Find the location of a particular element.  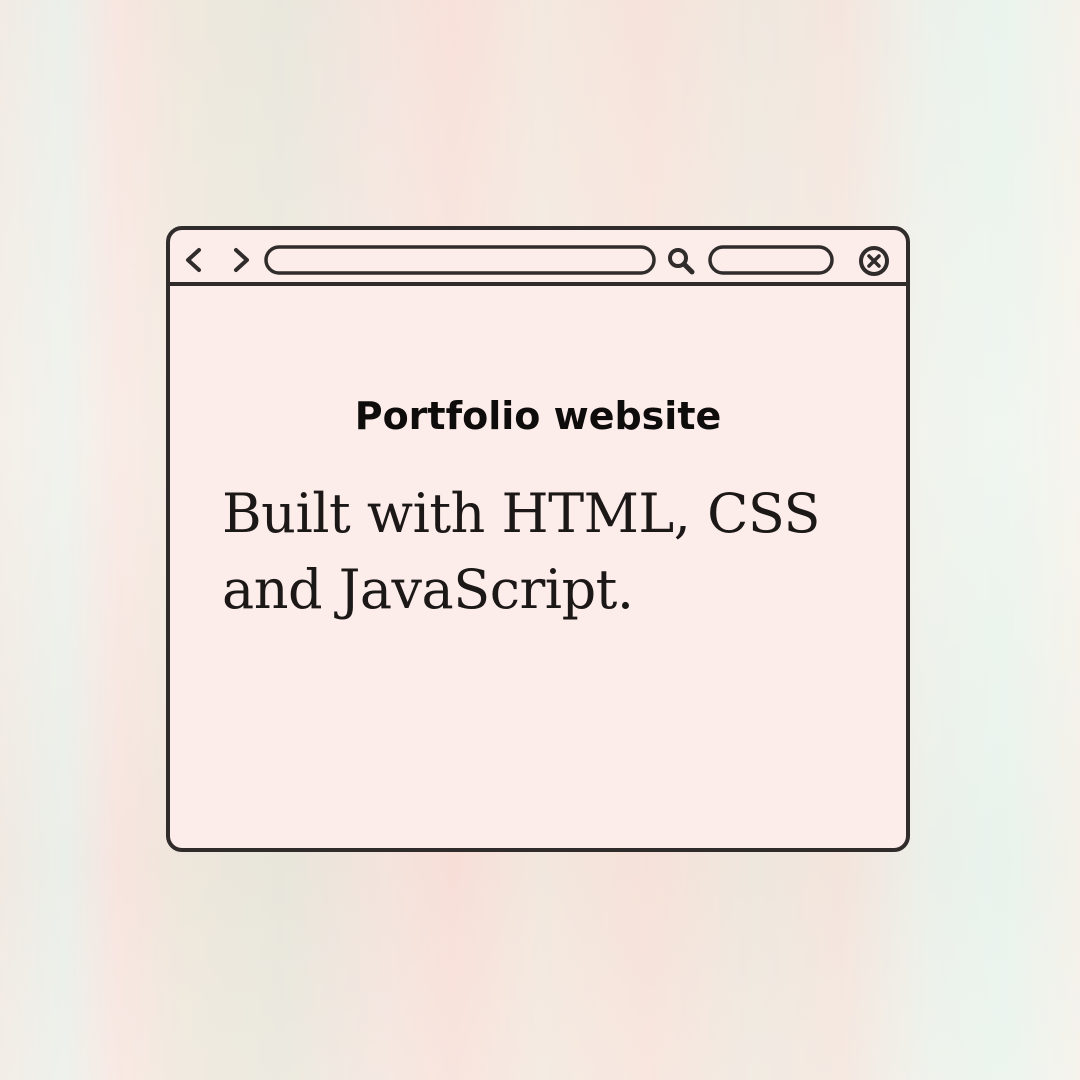

browser-toolbar is located at coordinates (538, 258).